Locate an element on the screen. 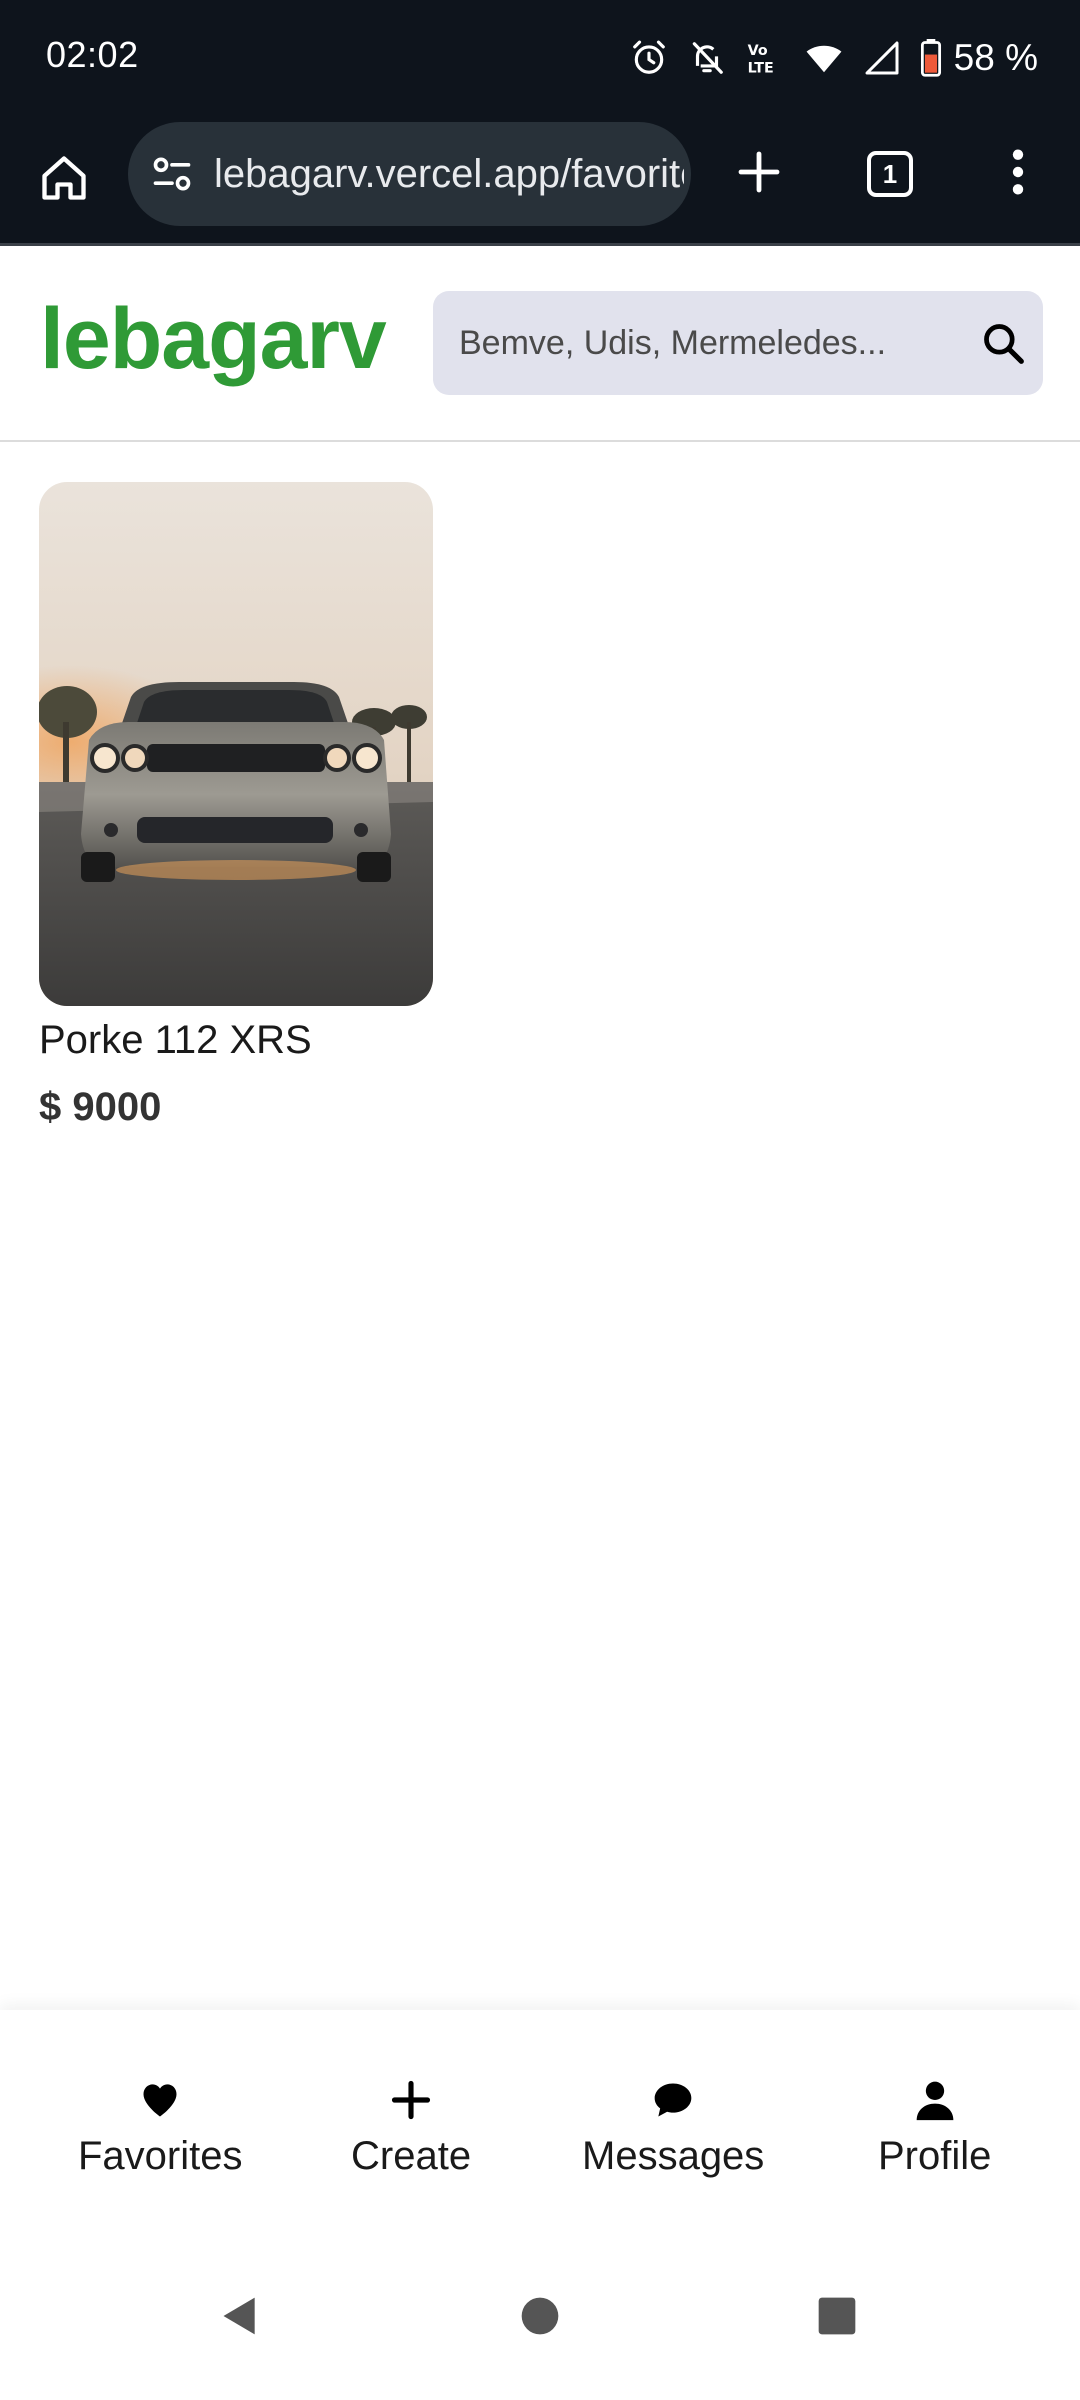 The height and width of the screenshot is (2400, 1080). system-nav is located at coordinates (540, 2316).